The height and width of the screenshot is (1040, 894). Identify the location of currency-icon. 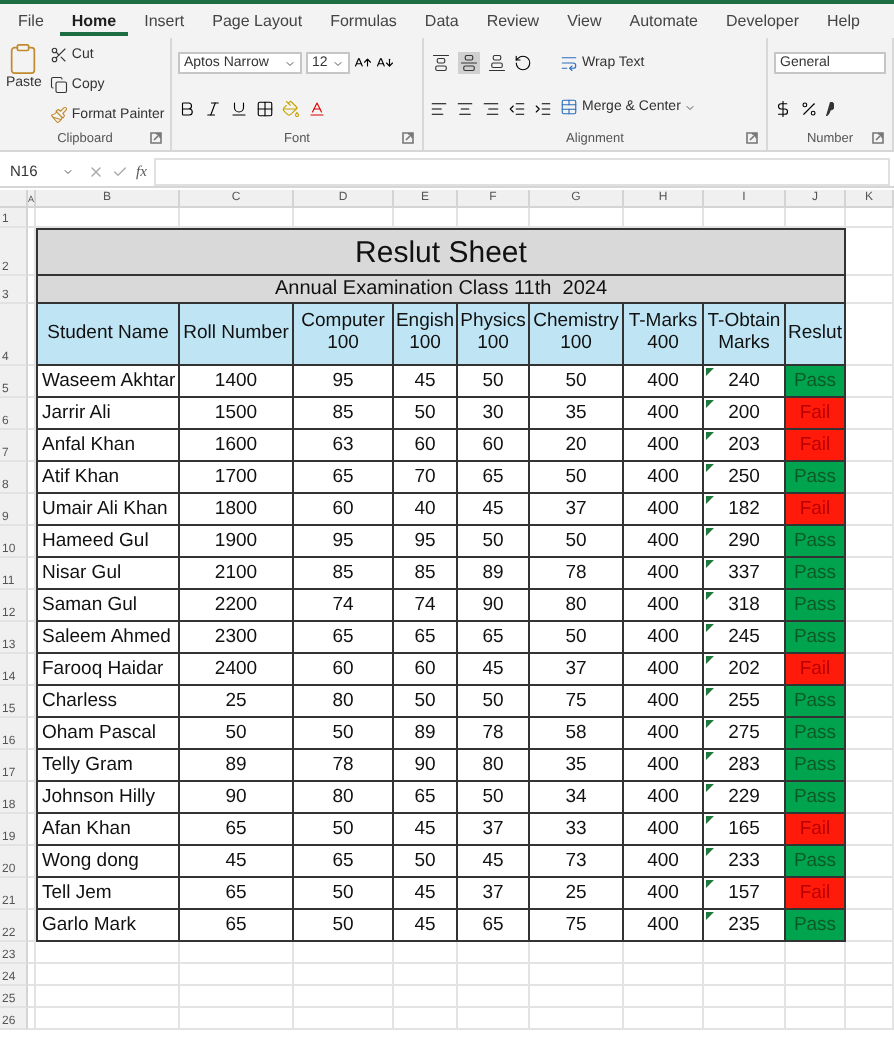
(783, 108).